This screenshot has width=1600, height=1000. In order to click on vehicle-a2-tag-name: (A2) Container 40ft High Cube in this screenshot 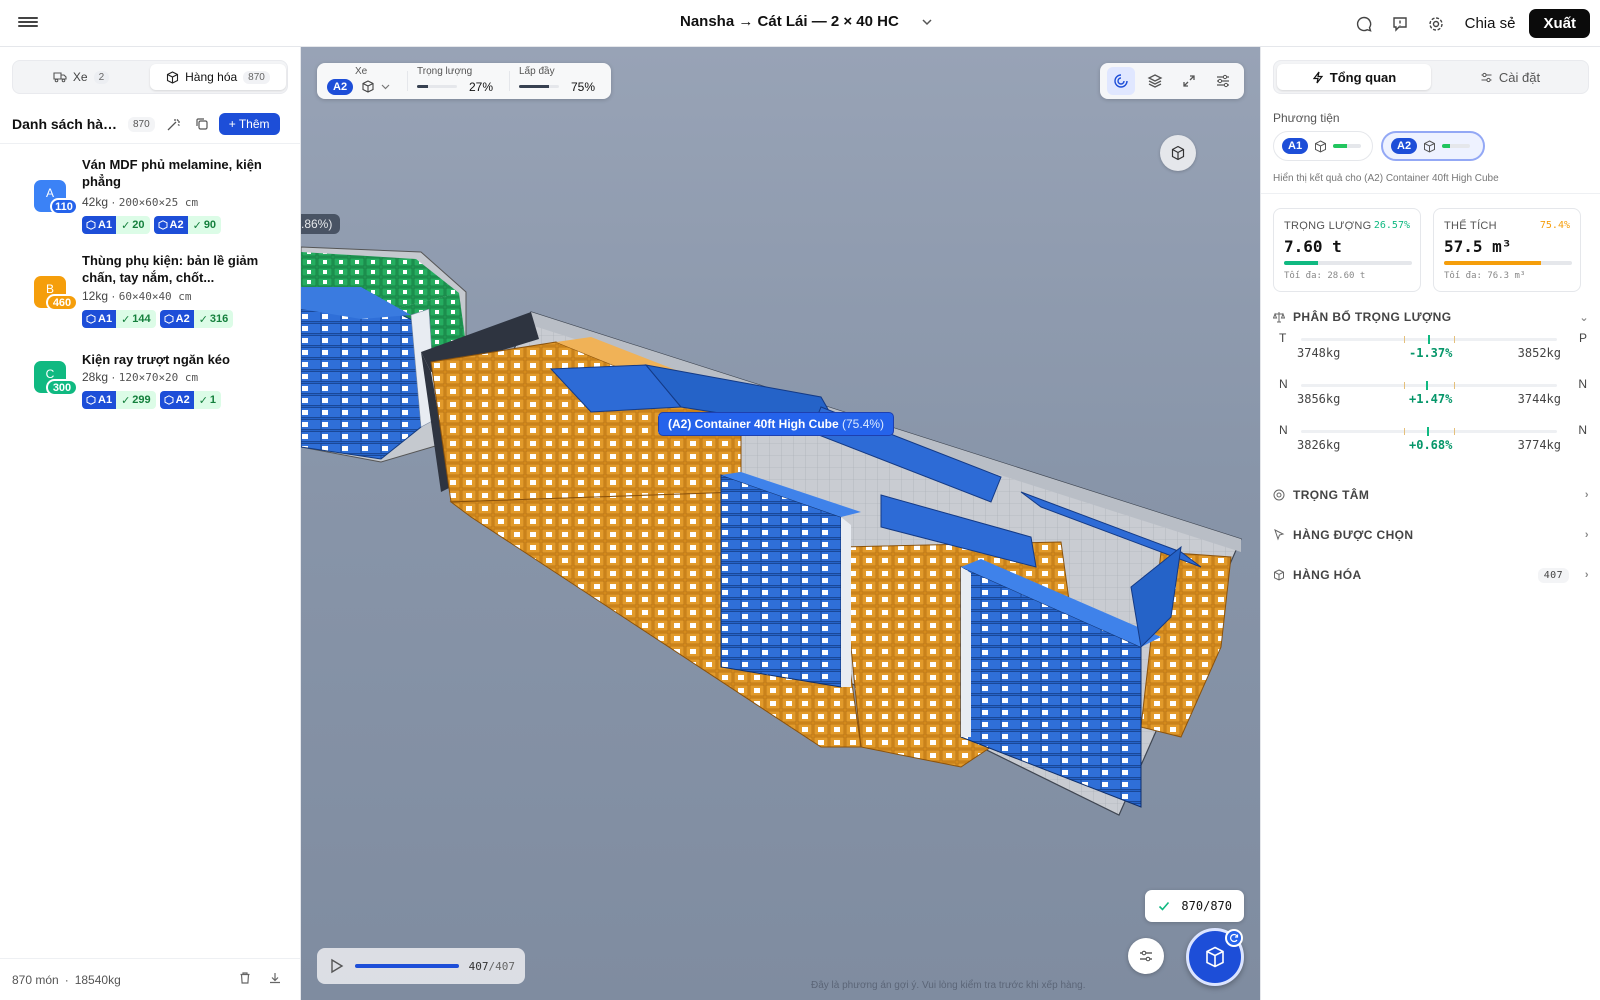, I will do `click(753, 424)`.